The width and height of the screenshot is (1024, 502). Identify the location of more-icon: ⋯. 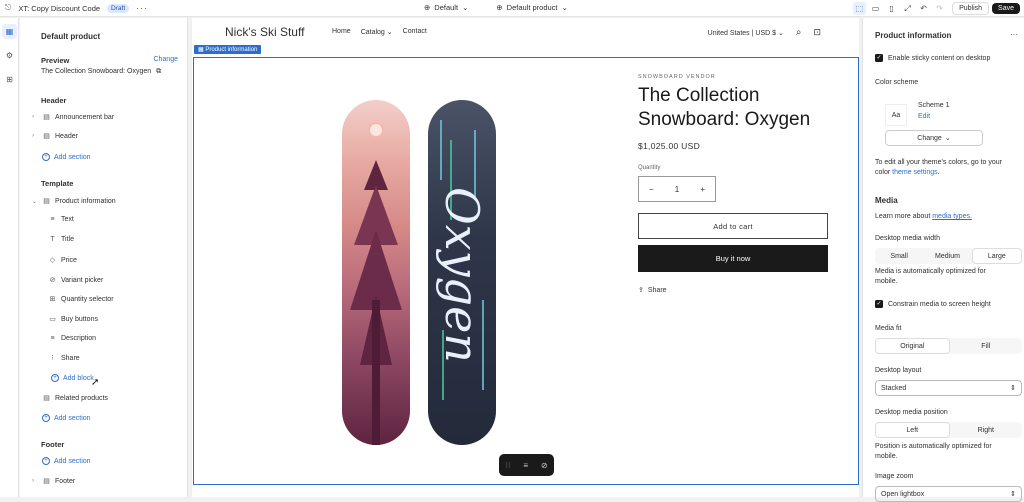
(1014, 34).